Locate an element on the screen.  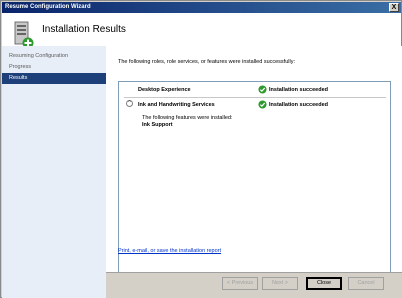
title-bar: Resume Configuration Wizard X is located at coordinates (201, 7).